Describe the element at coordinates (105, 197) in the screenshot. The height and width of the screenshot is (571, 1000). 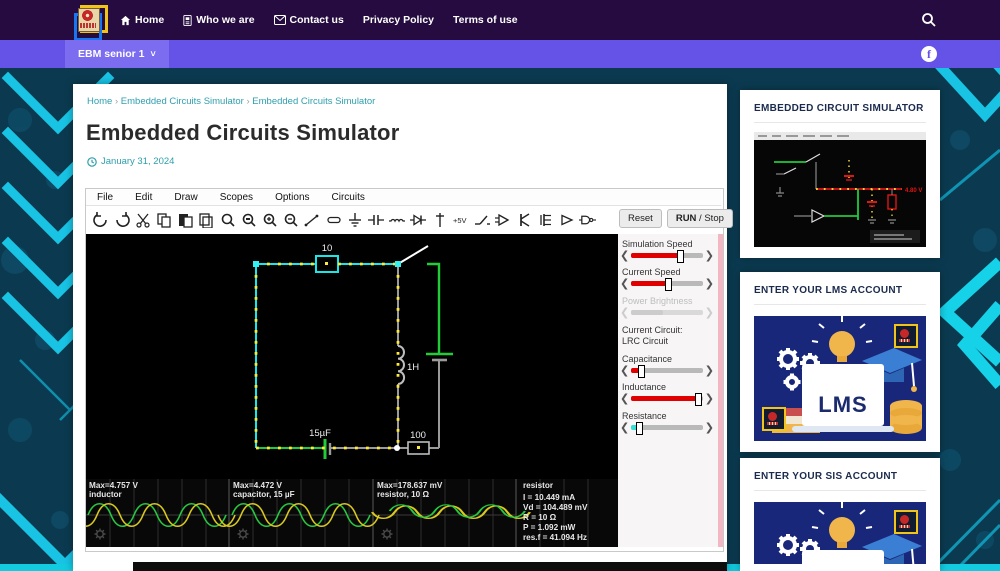
I see `menu-file: File` at that location.